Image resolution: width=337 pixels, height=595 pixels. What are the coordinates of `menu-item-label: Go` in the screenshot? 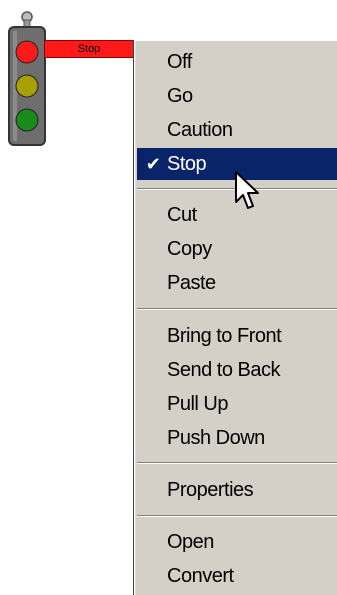 It's located at (180, 96).